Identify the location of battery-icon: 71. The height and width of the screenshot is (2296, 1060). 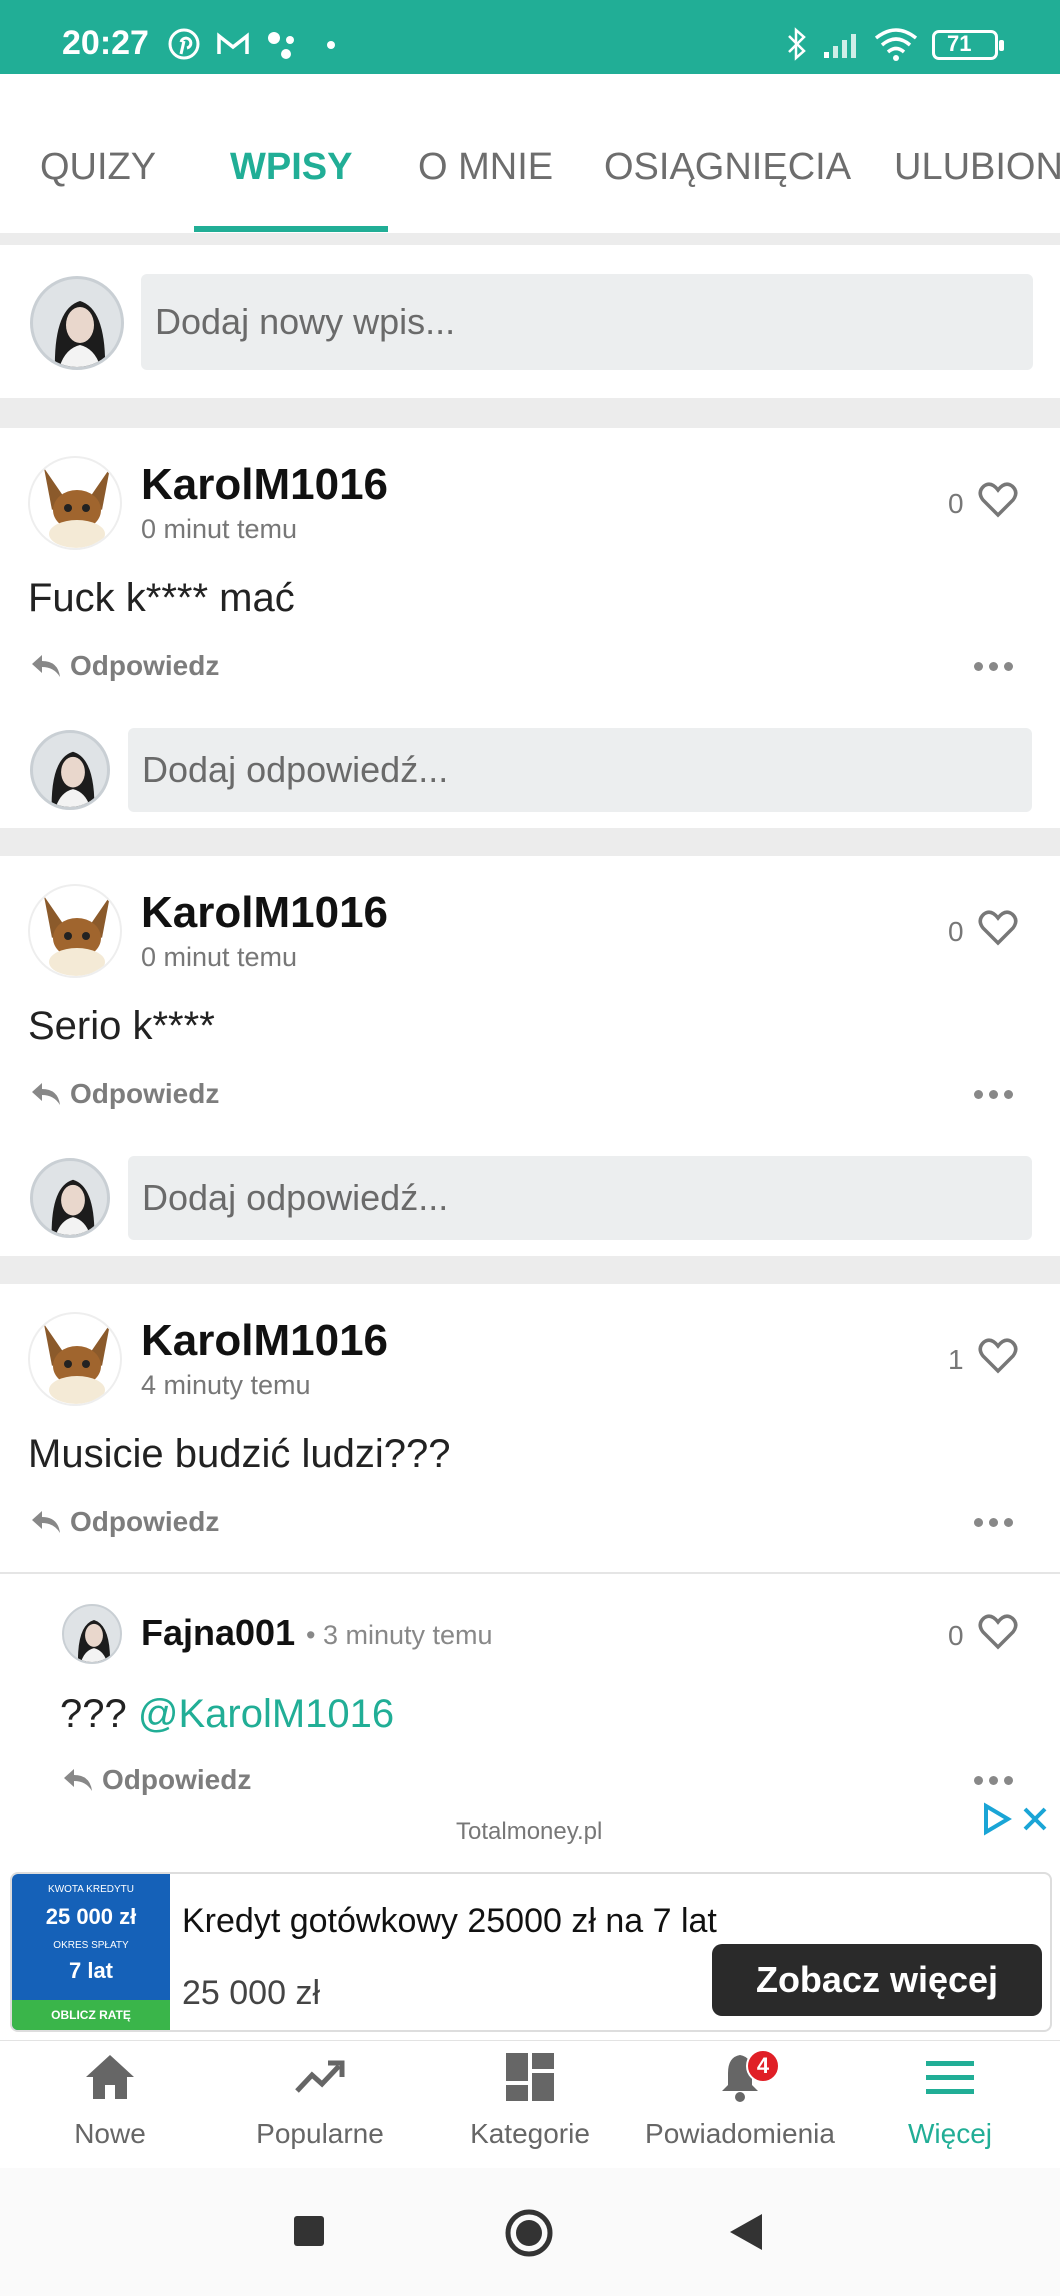
(968, 45).